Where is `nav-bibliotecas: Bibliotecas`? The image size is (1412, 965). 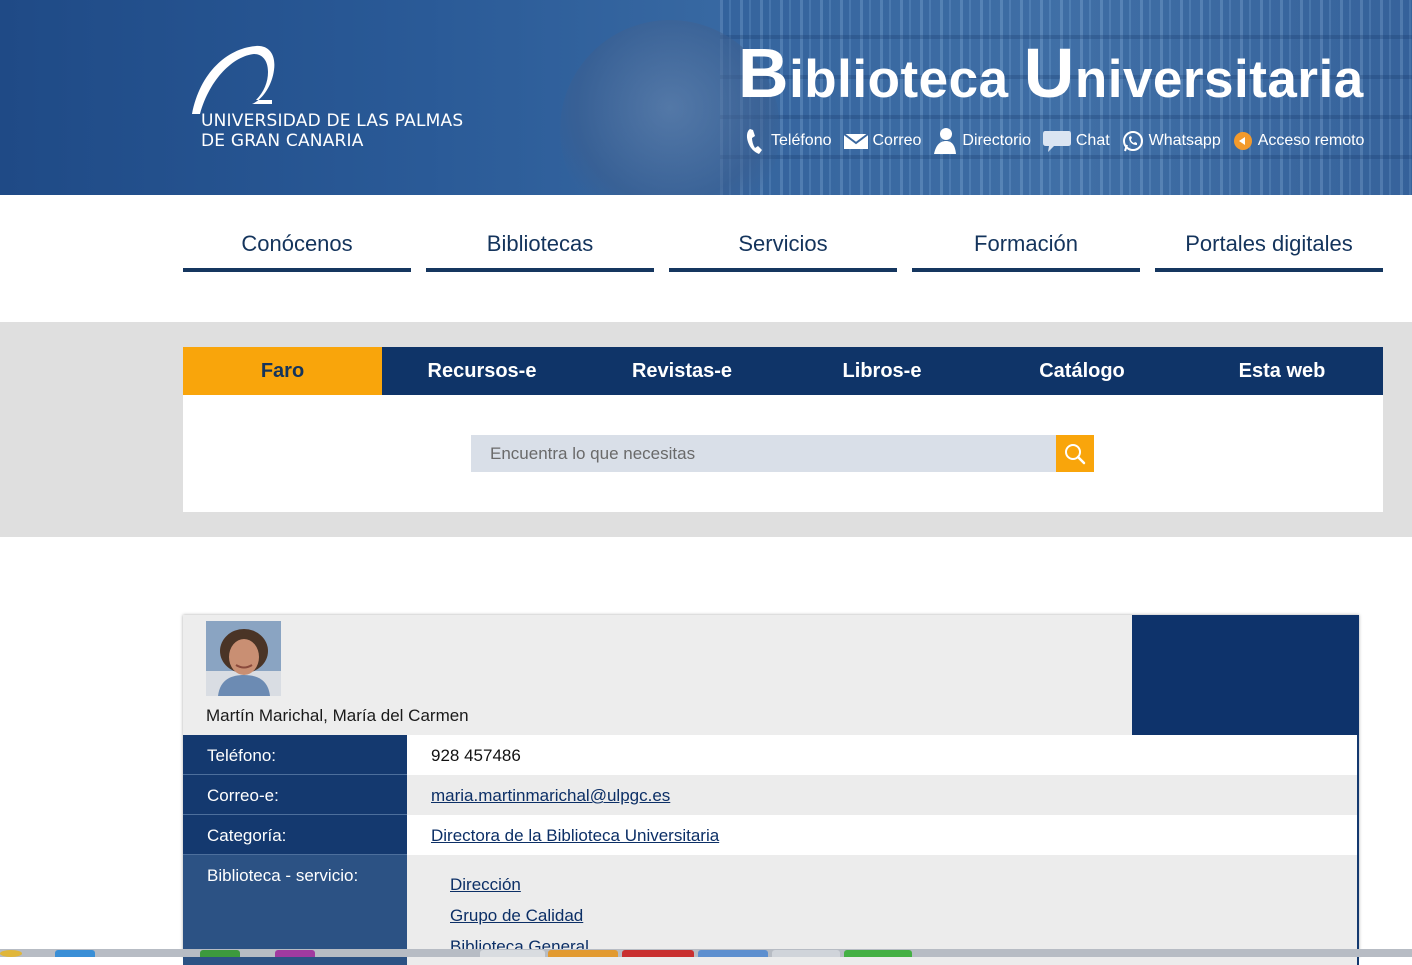
nav-bibliotecas: Bibliotecas is located at coordinates (540, 246).